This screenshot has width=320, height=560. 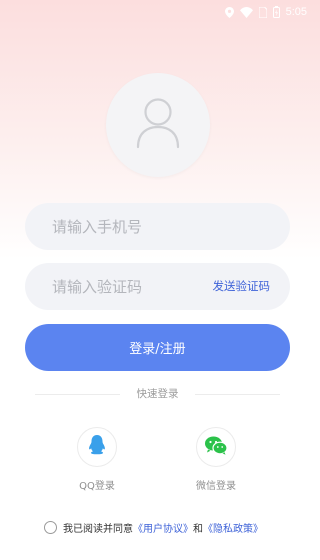 I want to click on status-bar: 5:05, so click(x=157, y=12).